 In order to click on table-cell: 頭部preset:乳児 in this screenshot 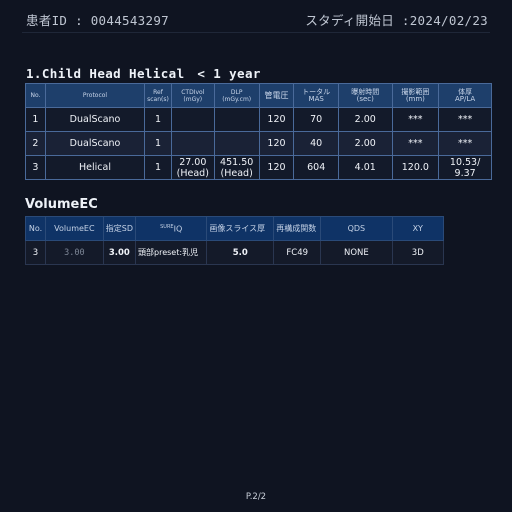, I will do `click(171, 252)`.